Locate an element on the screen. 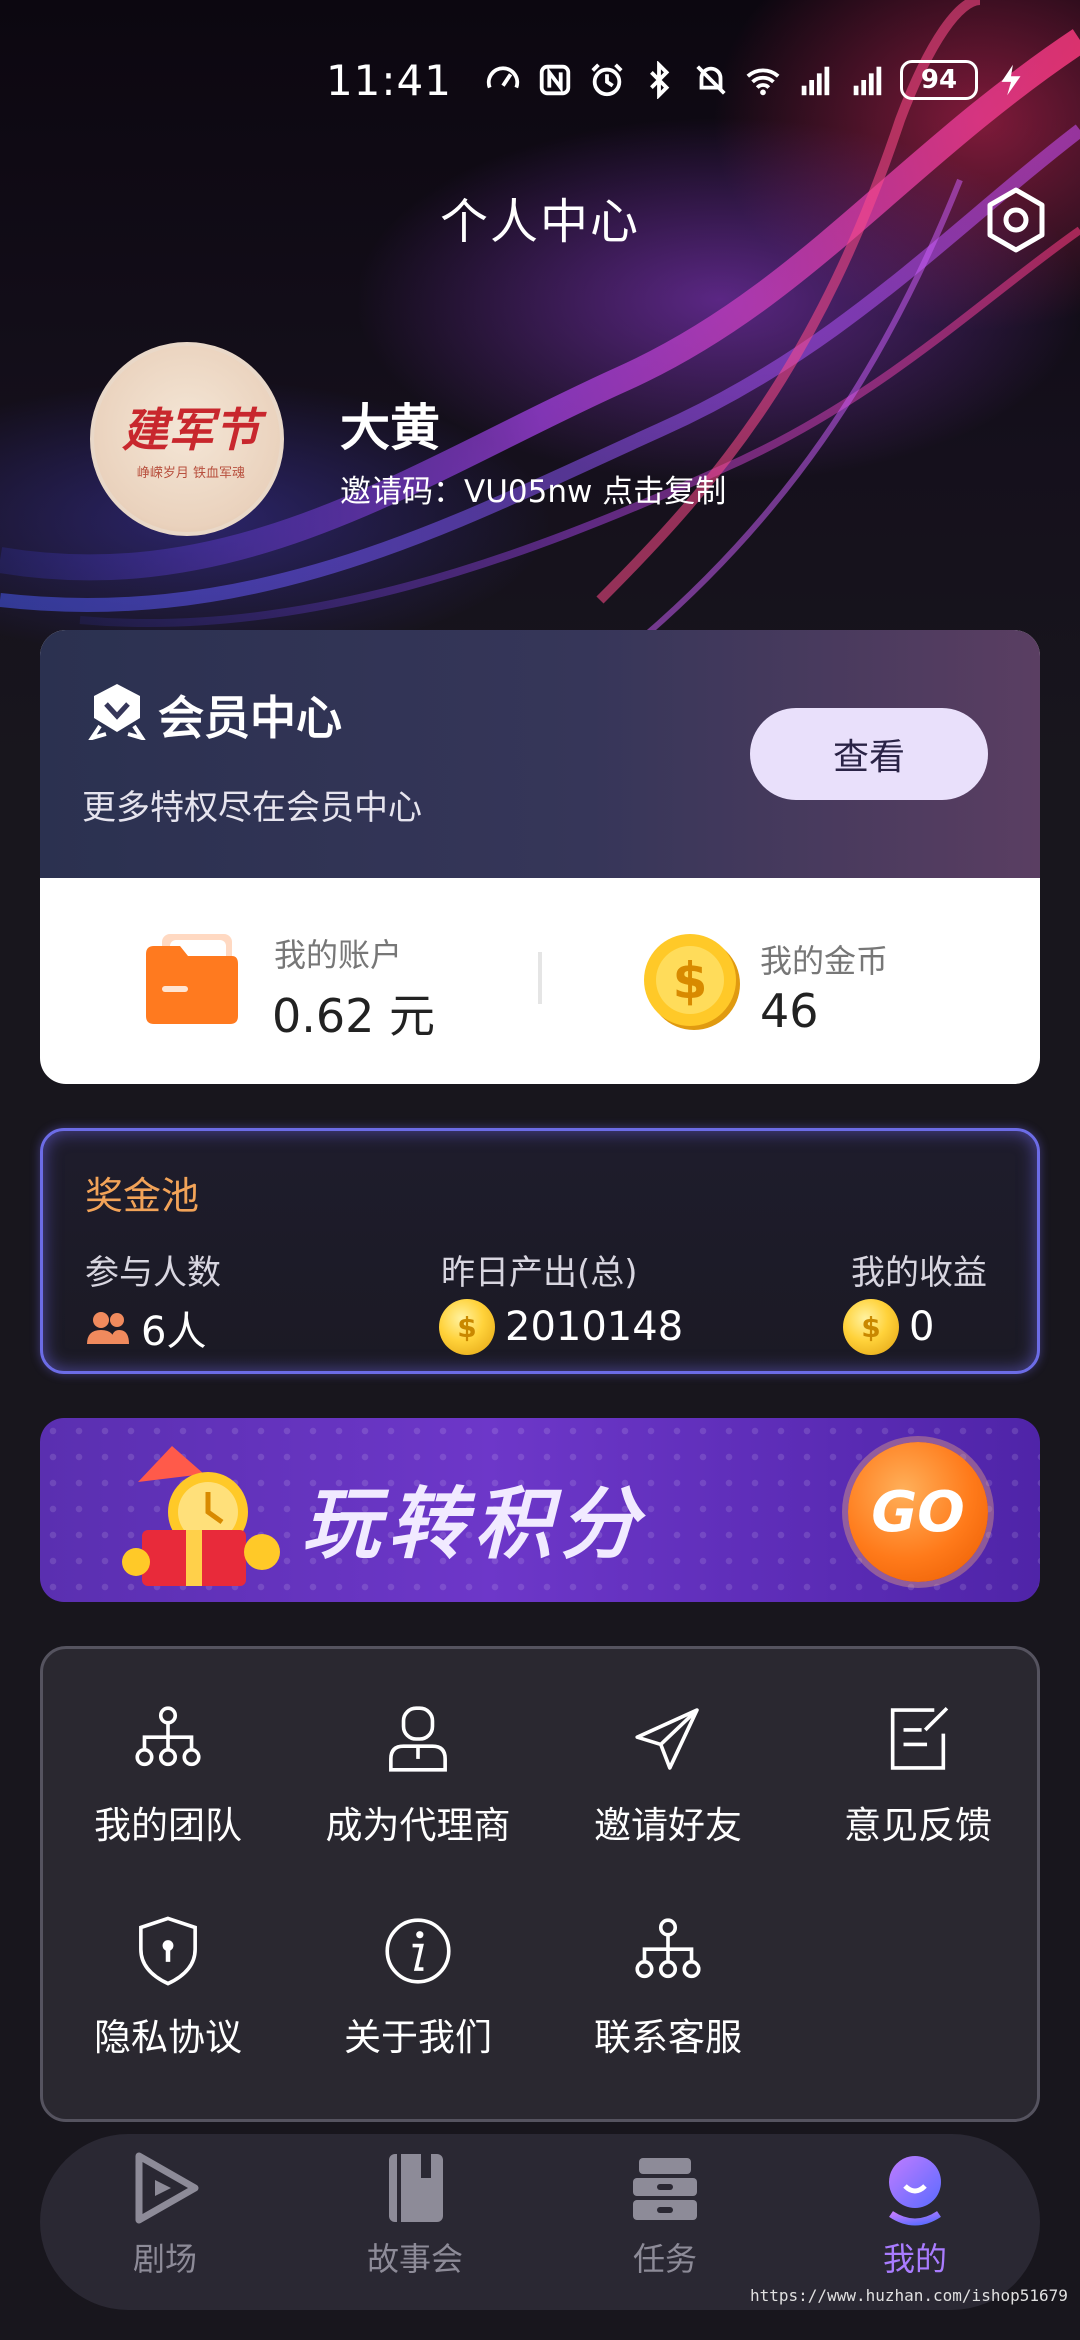 Image resolution: width=1080 pixels, height=2340 pixels. bottom-nav: 剧场 故事会 任务 我的 is located at coordinates (540, 2222).